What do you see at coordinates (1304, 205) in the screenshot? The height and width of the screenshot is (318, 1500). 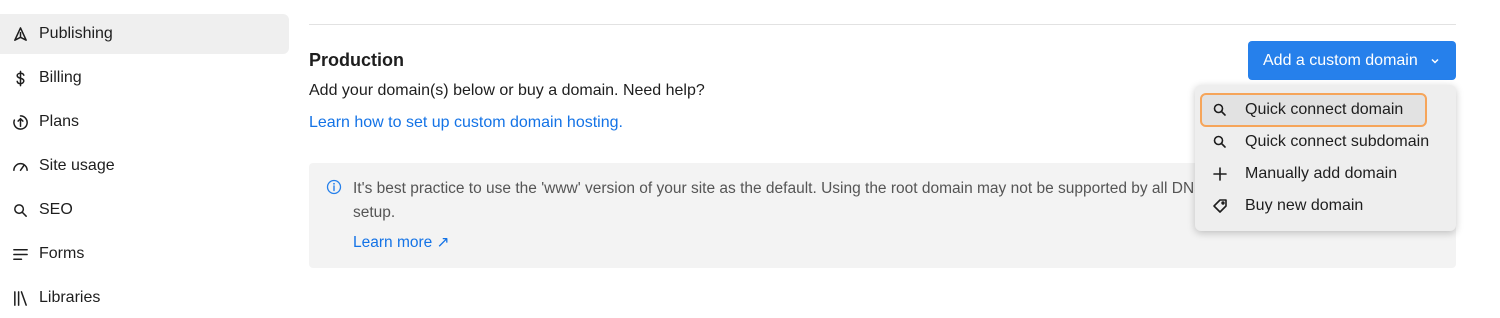 I see `menu-item-label: Buy new domain` at bounding box center [1304, 205].